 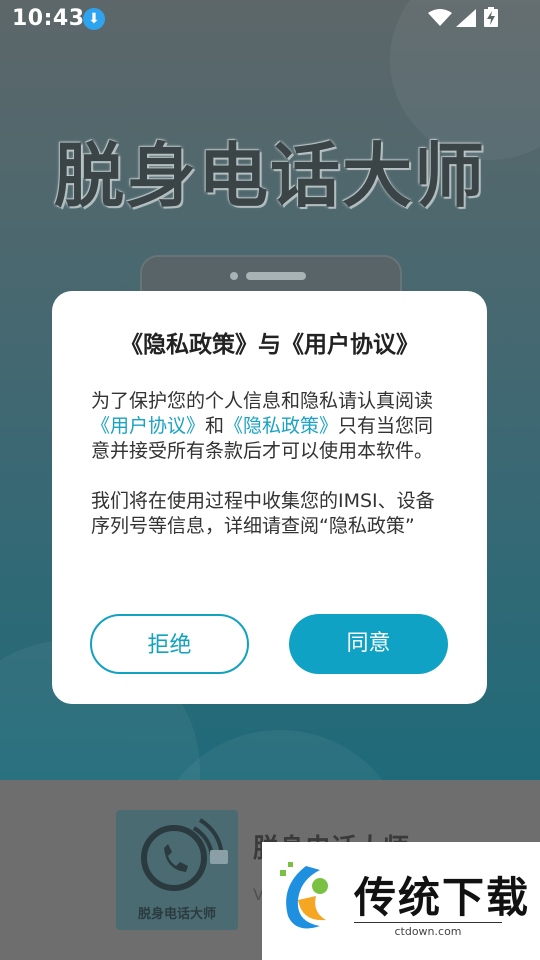 What do you see at coordinates (48, 18) in the screenshot?
I see `status-time: 10:43` at bounding box center [48, 18].